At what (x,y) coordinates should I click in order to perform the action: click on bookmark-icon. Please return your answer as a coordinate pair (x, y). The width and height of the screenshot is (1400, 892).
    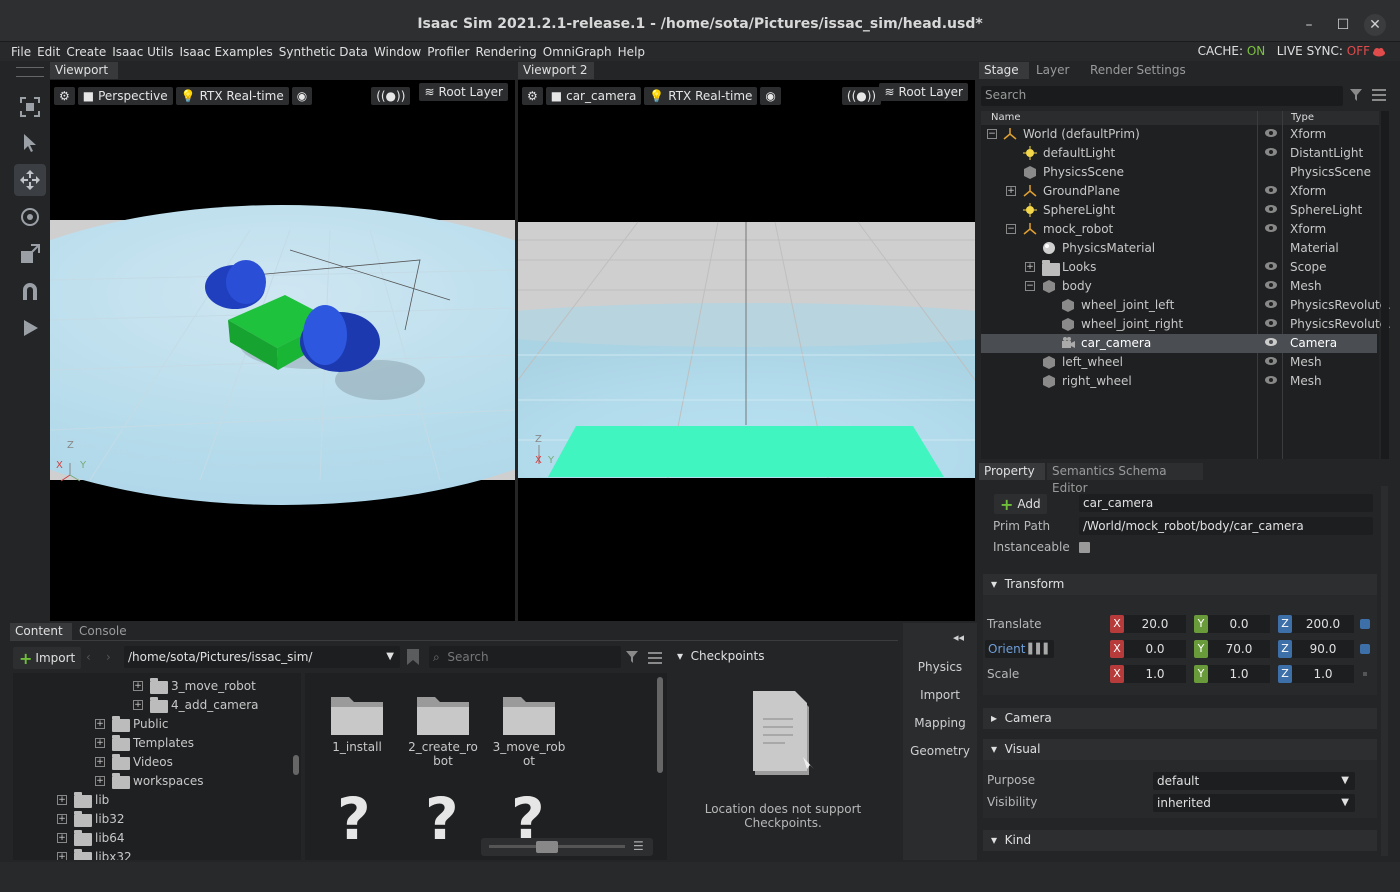
    Looking at the image, I should click on (413, 657).